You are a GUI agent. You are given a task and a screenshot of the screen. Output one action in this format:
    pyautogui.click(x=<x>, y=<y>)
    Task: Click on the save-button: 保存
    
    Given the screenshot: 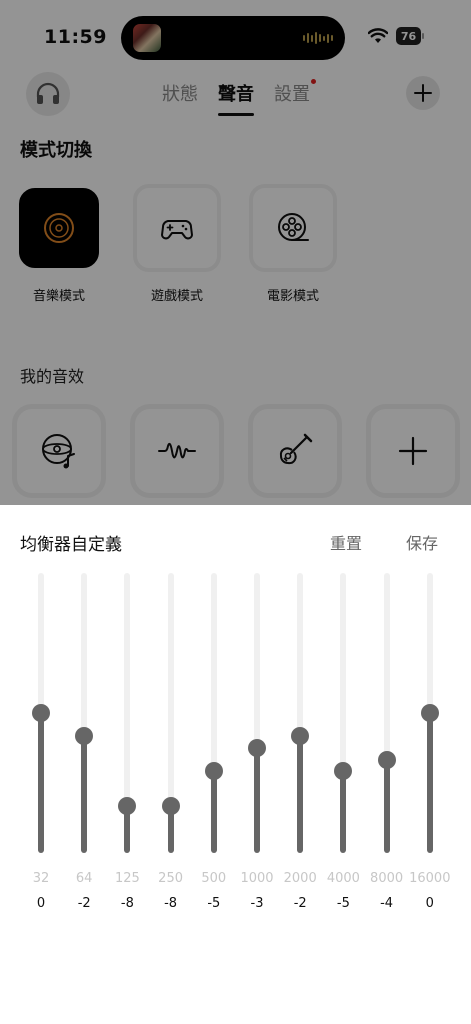 What is the action you would take?
    pyautogui.click(x=422, y=542)
    